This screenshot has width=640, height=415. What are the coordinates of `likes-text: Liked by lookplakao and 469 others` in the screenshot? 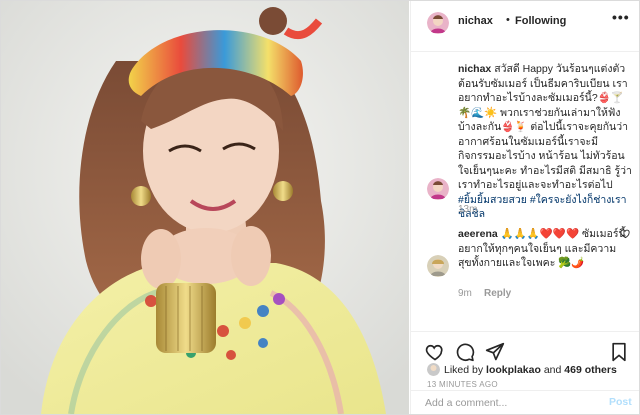 It's located at (530, 370).